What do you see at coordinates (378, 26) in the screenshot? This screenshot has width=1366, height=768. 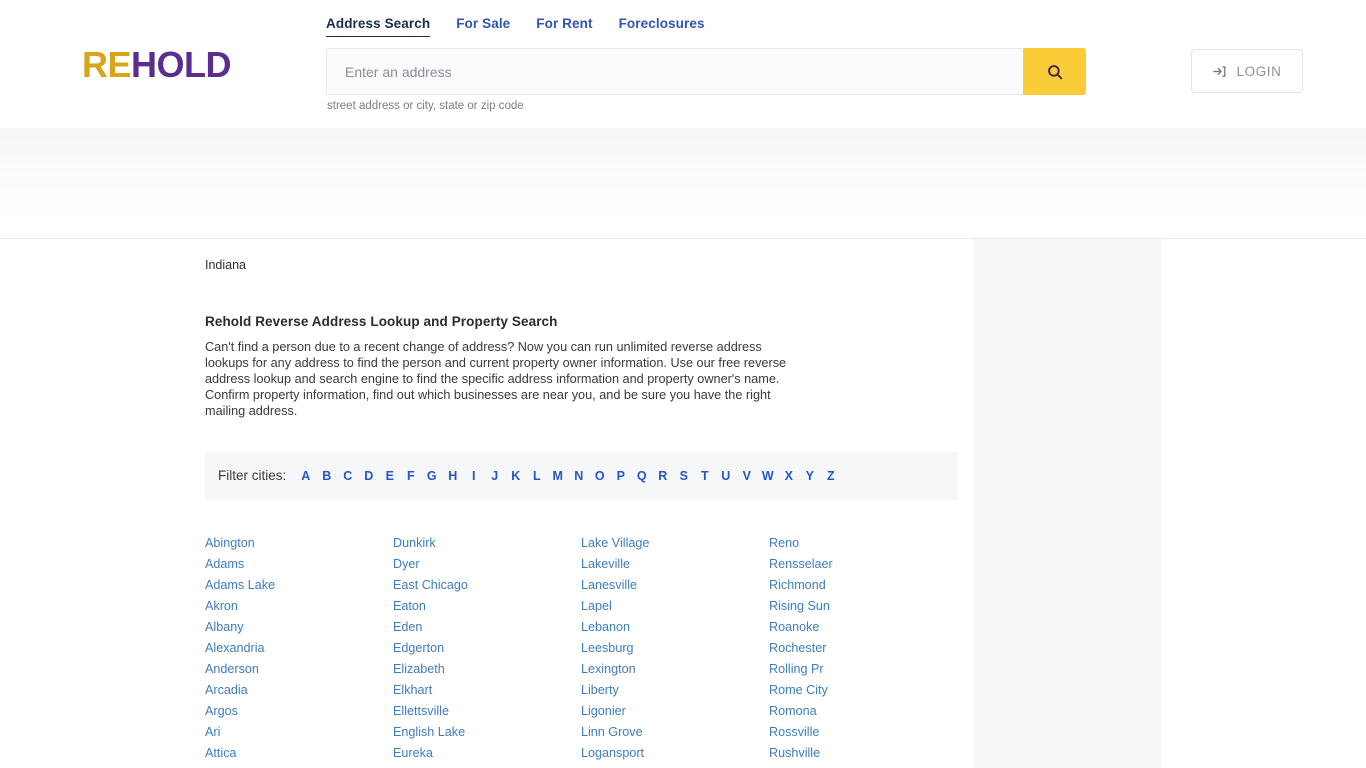 I see `nav-item-address-search: Address Search` at bounding box center [378, 26].